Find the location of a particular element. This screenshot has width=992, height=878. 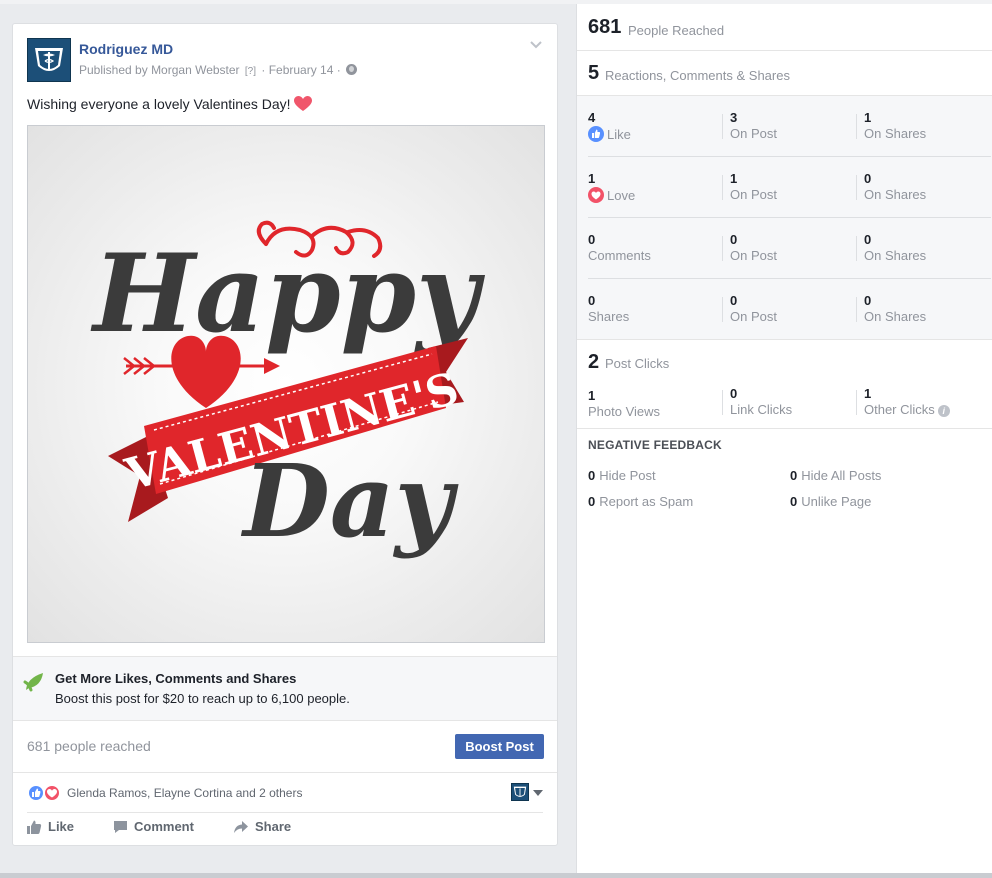

heart-emoji-icon is located at coordinates (302, 103).